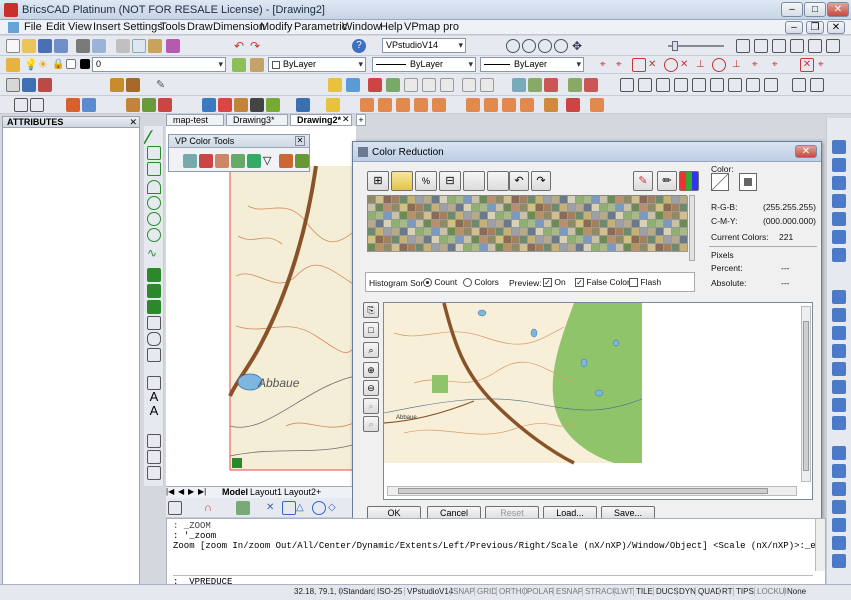  I want to click on status-vpstudio: VPstudioV14, so click(428, 591).